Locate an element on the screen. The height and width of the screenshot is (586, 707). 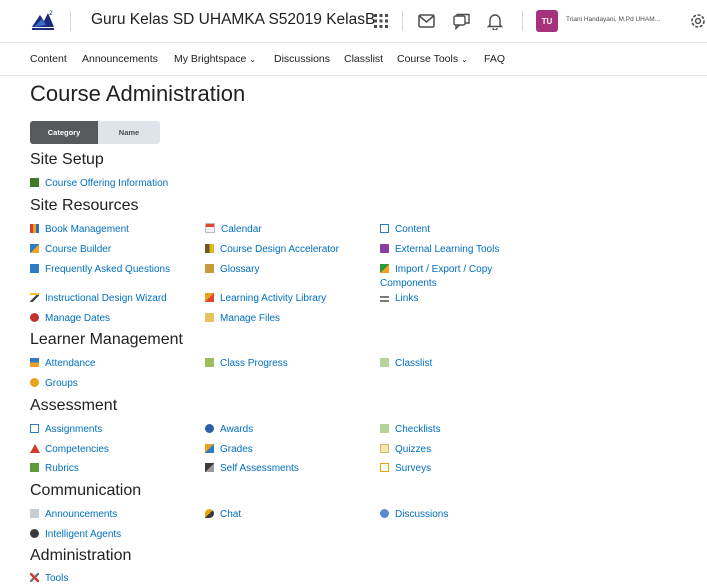
tool-label: Glossary is located at coordinates (240, 269).